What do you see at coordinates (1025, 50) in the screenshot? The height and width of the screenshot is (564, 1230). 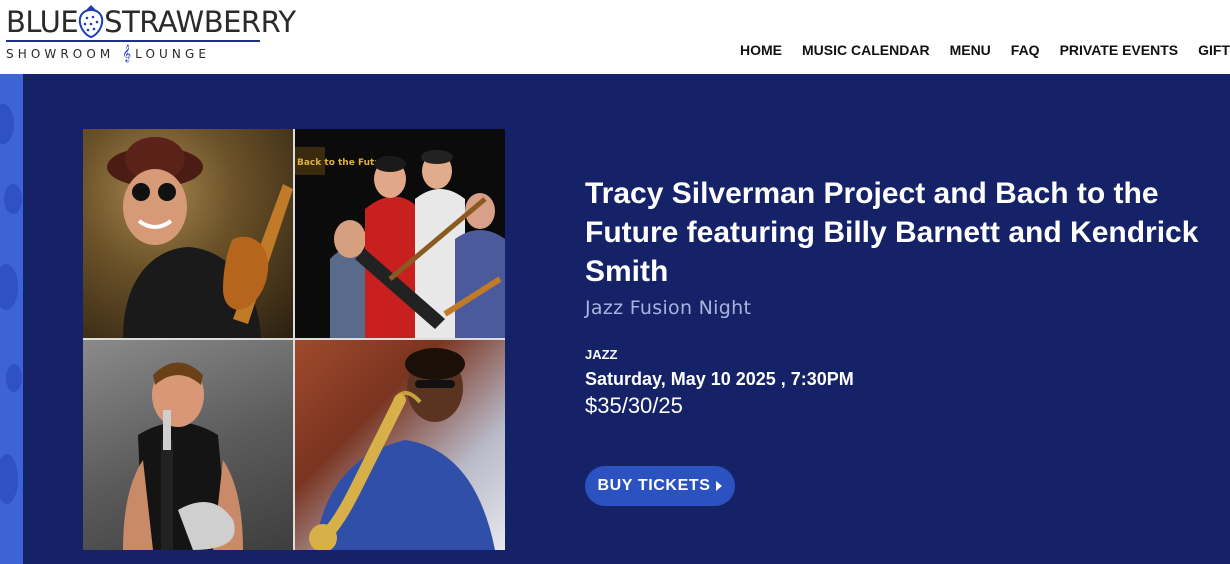 I see `nav-faq: FAQ` at bounding box center [1025, 50].